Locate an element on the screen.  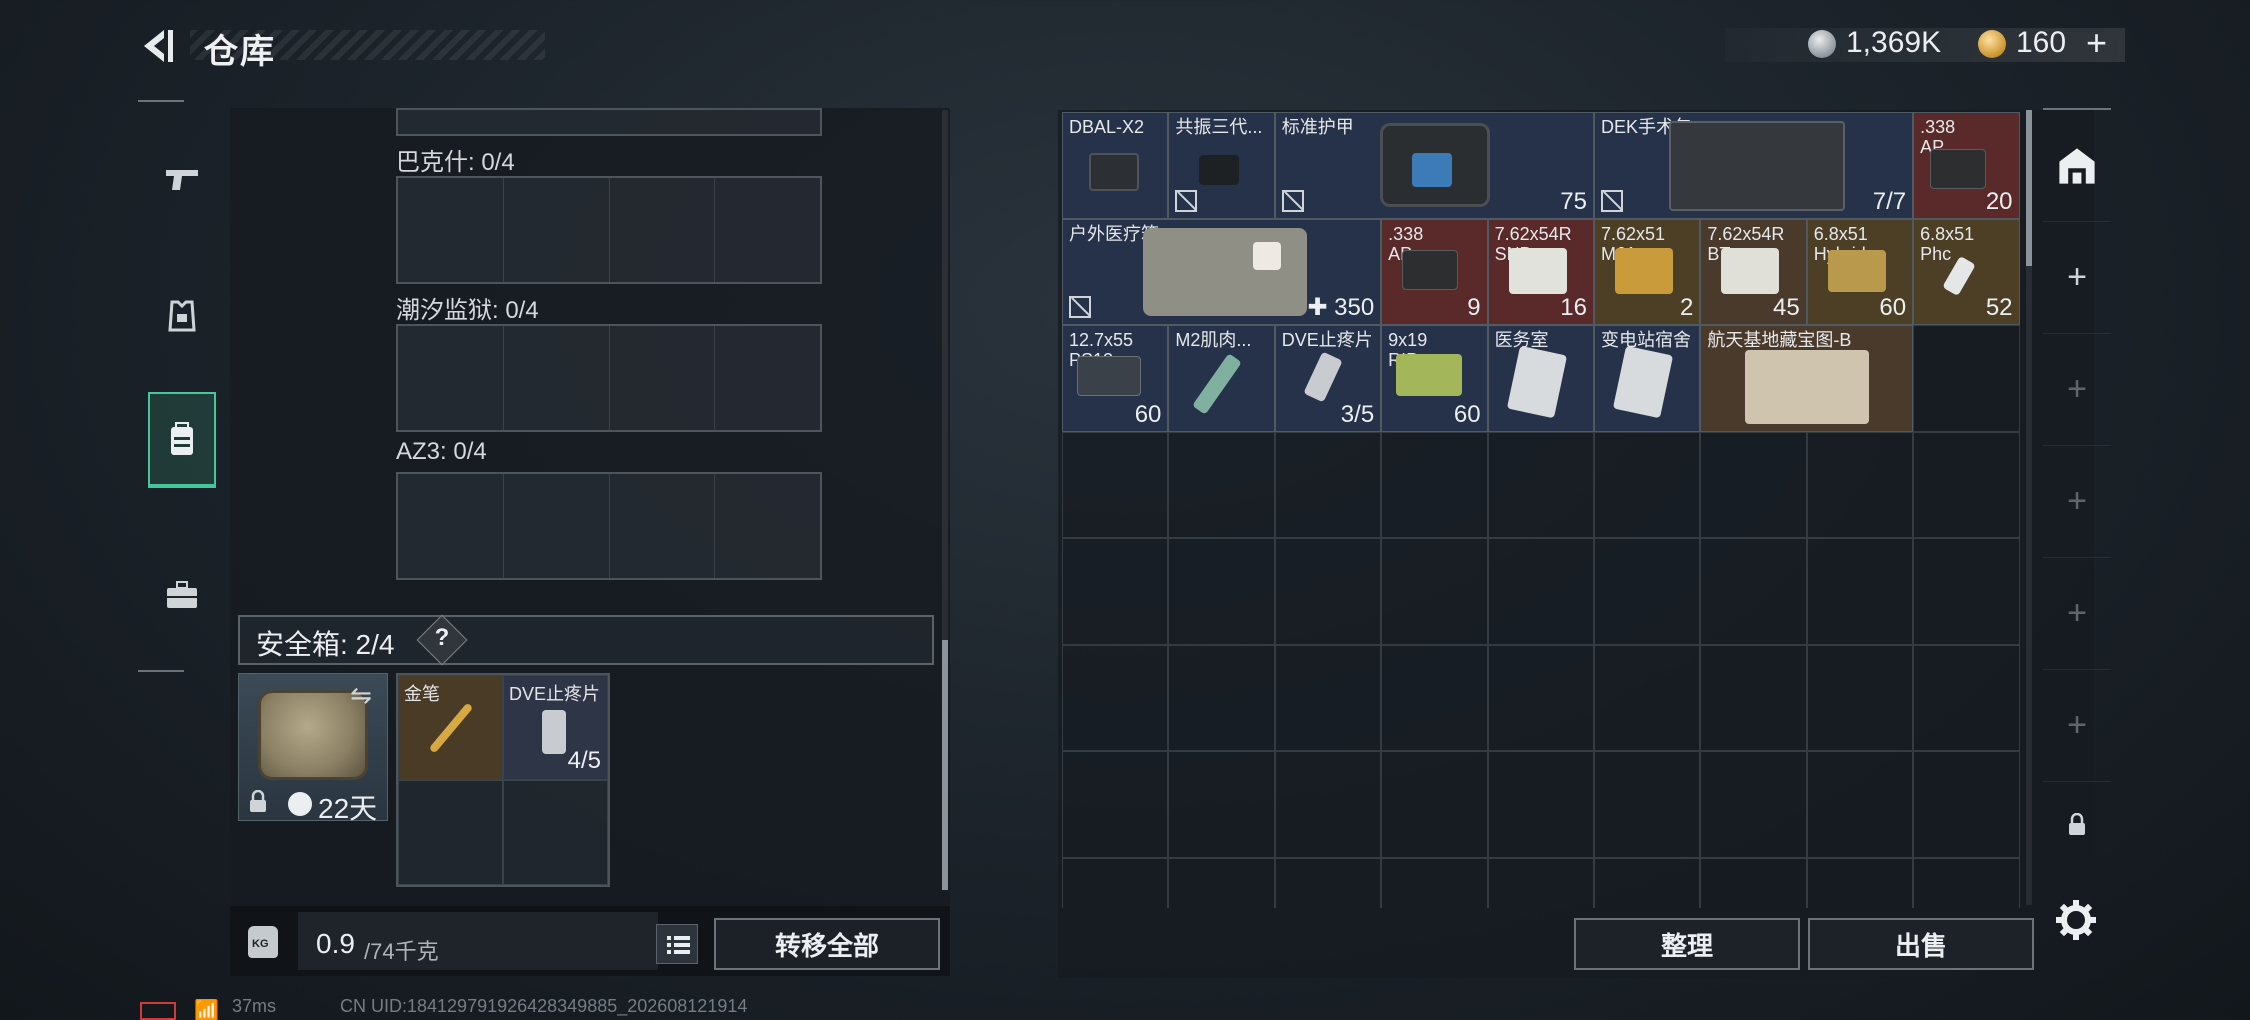
stash-item: 变电站宿舍 is located at coordinates (1647, 378).